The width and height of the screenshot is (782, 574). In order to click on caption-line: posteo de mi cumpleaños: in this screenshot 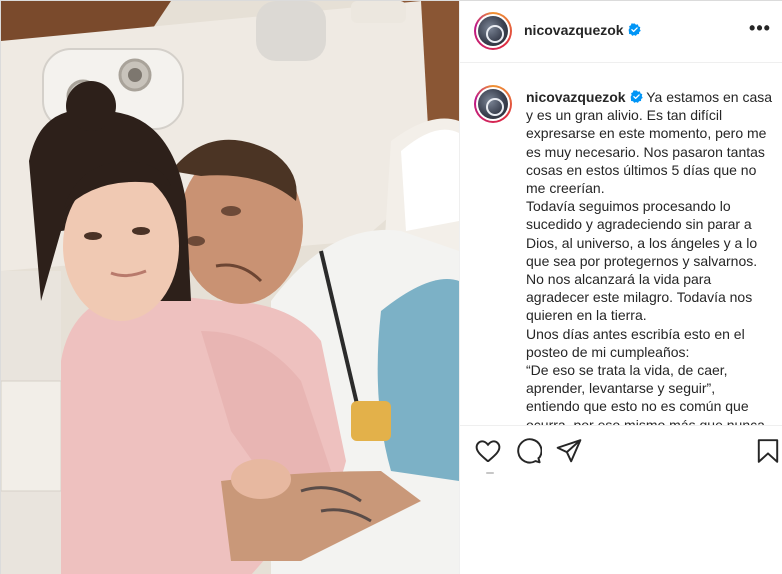, I will do `click(608, 351)`.